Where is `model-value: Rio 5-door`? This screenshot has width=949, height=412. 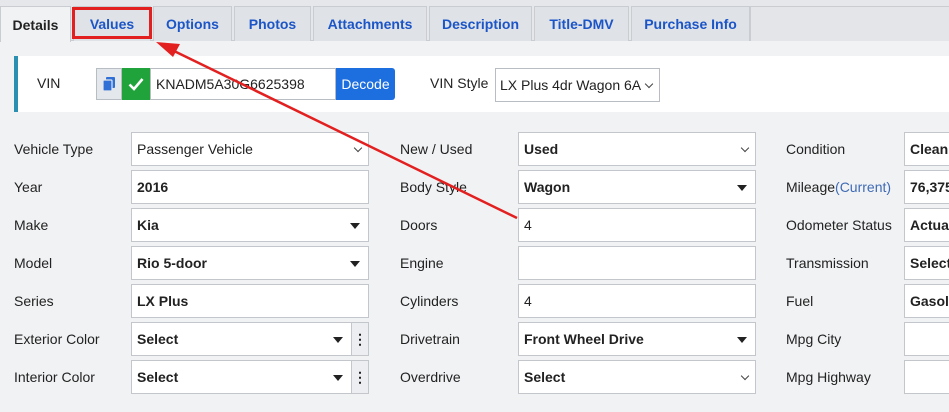 model-value: Rio 5-door is located at coordinates (172, 263).